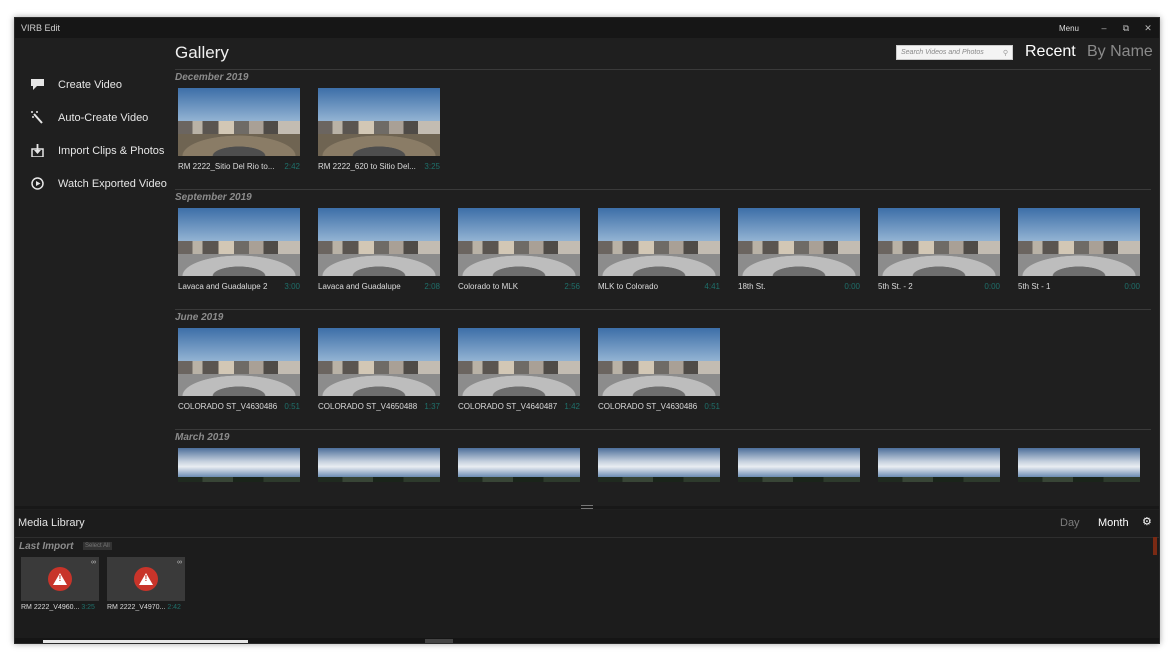  I want to click on media-scrollbar, so click(1155, 546).